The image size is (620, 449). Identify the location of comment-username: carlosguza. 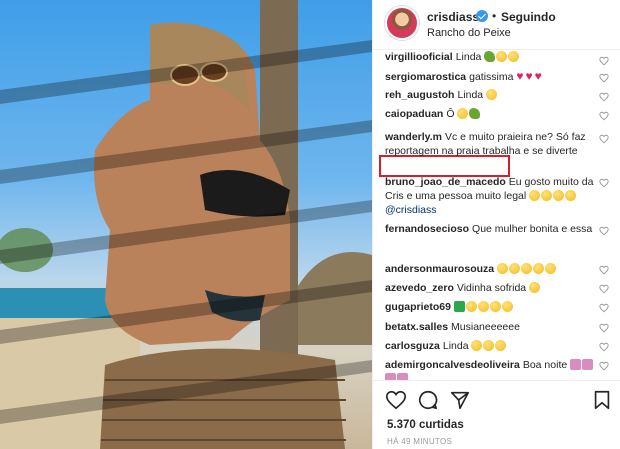
(412, 346).